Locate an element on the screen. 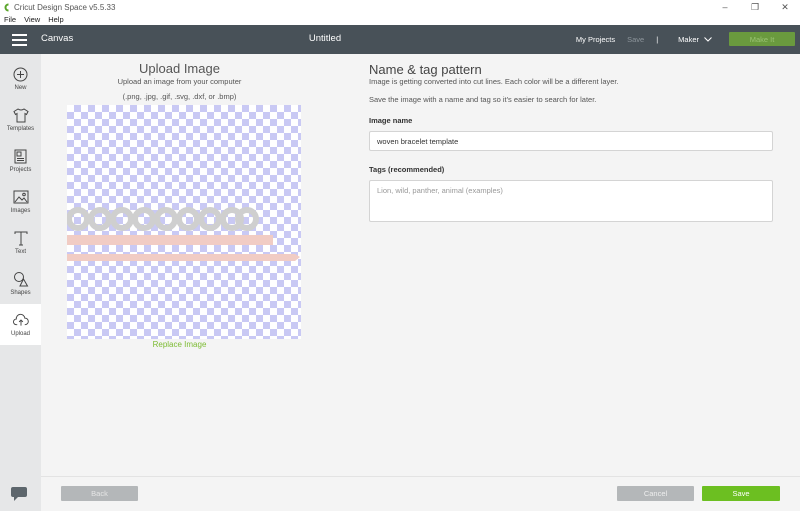 Image resolution: width=800 pixels, height=511 pixels. sidebar-item-label: Projects is located at coordinates (20, 170).